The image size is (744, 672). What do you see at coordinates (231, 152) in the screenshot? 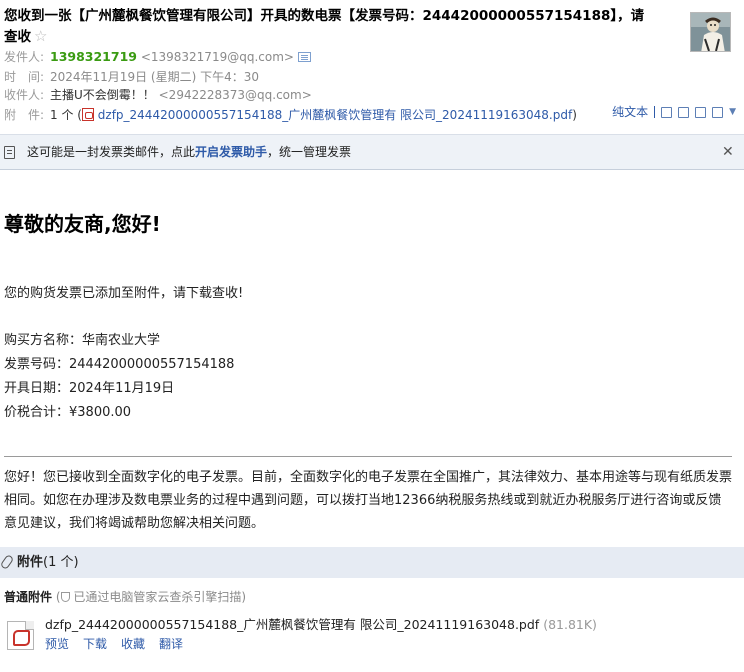
I see `enable-invoice-assistant-link: 开启发票助手` at bounding box center [231, 152].